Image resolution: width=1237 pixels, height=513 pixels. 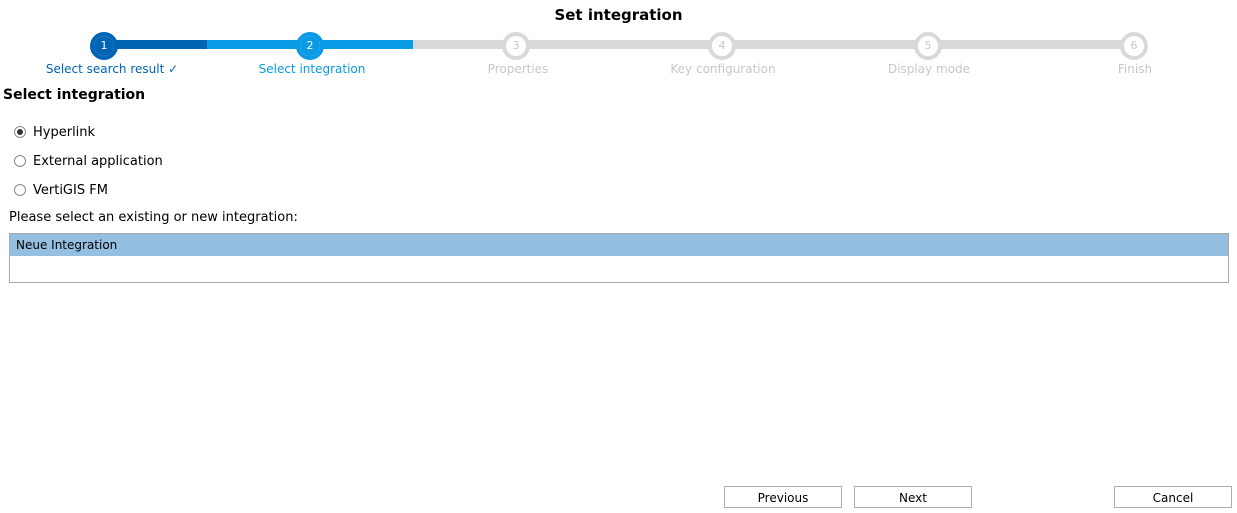 I want to click on step-1-circle: 1, so click(x=104, y=46).